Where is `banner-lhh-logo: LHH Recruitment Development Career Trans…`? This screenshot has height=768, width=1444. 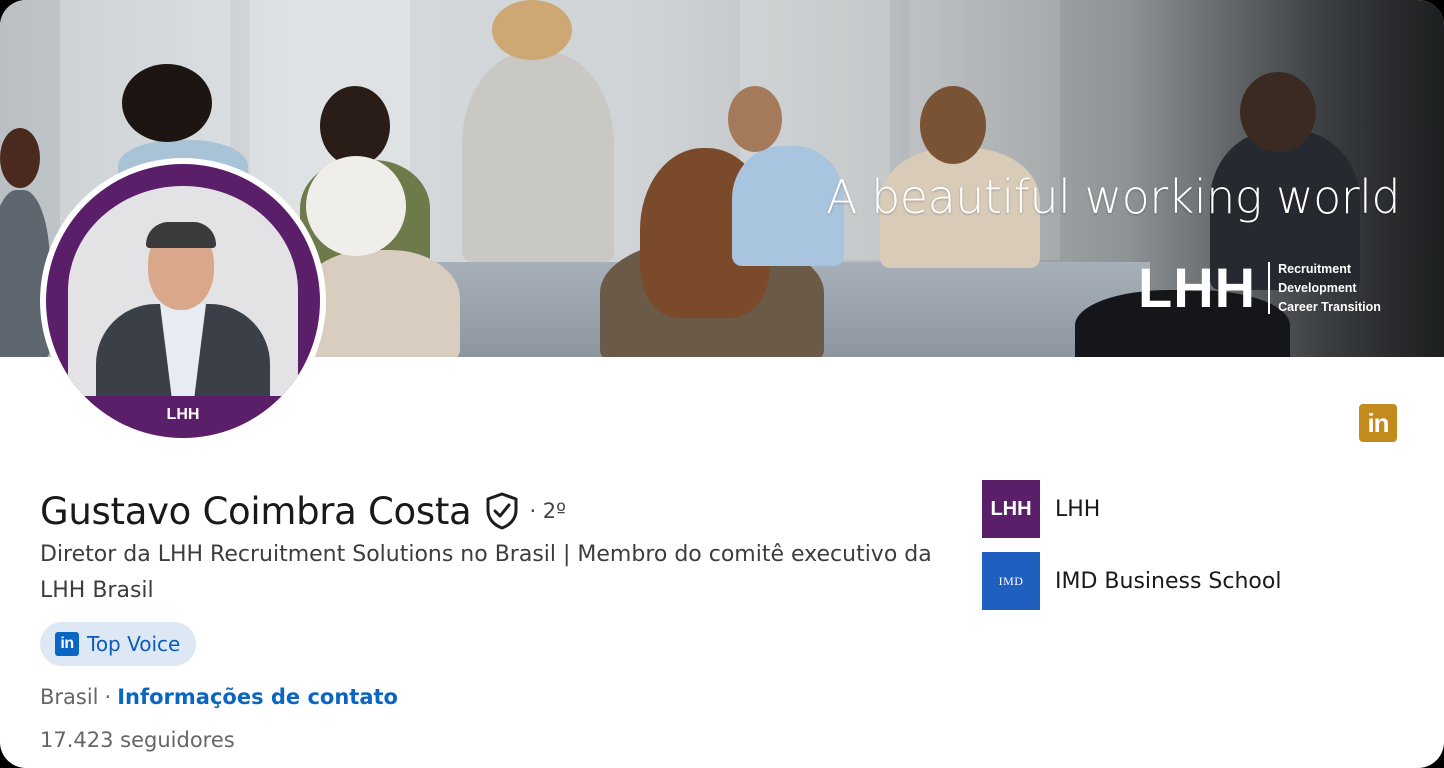
banner-lhh-logo: LHH Recruitment Development Career Trans… is located at coordinates (1259, 288).